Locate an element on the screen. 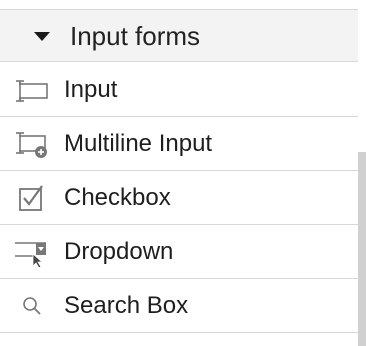 The width and height of the screenshot is (366, 346). search-icon is located at coordinates (31, 306).